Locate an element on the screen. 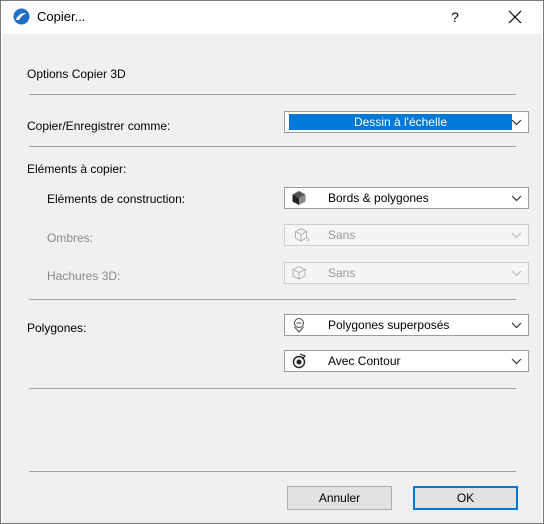 The width and height of the screenshot is (544, 524). polygons-label: Polygones: is located at coordinates (57, 328).